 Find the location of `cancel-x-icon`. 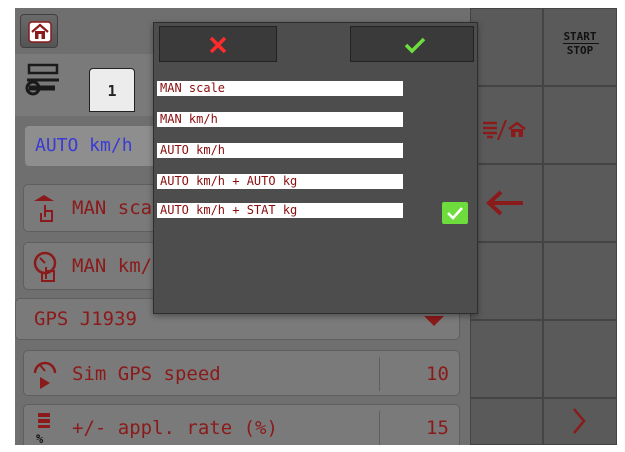

cancel-x-icon is located at coordinates (218, 45).